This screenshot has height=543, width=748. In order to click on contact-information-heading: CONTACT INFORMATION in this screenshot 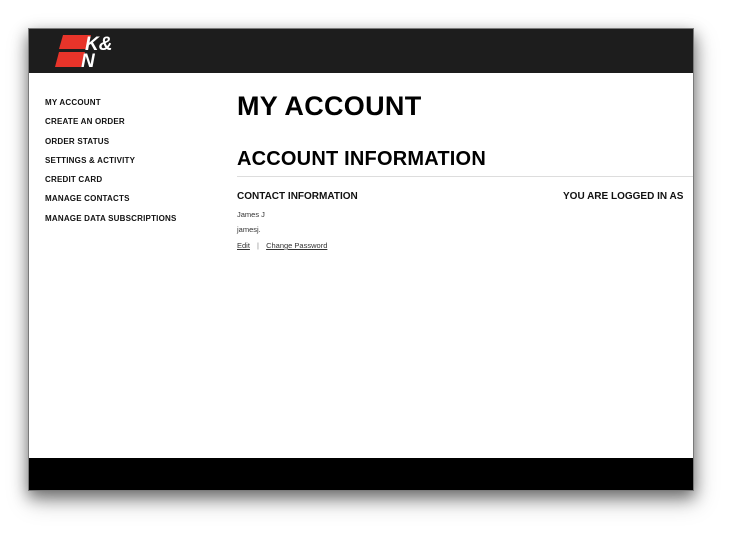, I will do `click(297, 196)`.